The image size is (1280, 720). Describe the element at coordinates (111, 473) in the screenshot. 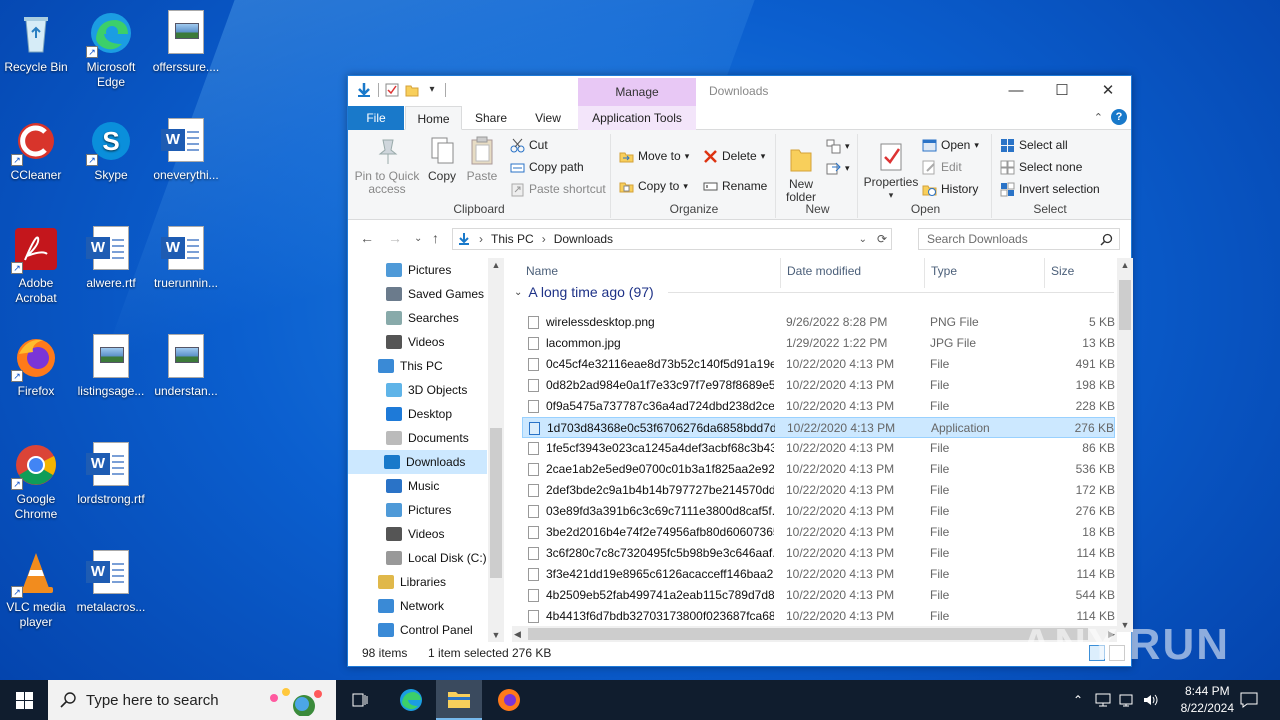

I see `desktop-icon-lordstrong-rtf: W lordstrong.rtf` at that location.